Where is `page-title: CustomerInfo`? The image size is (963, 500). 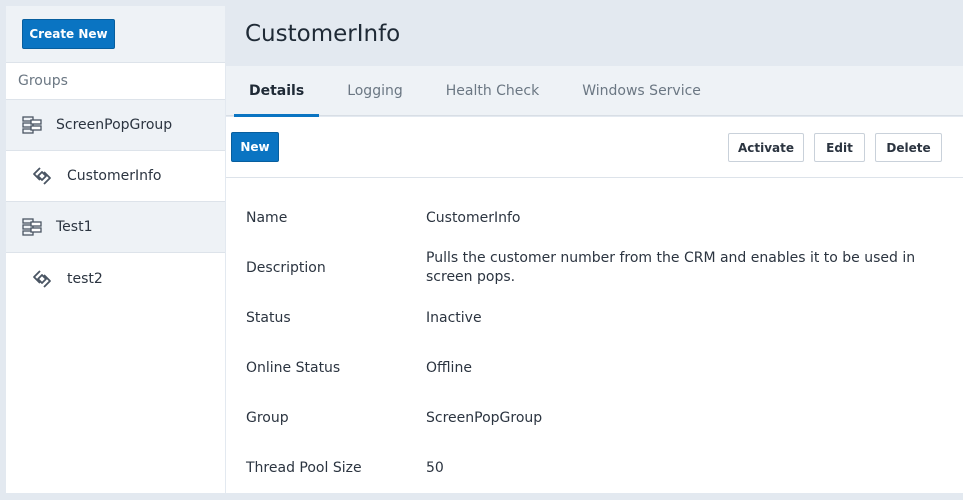 page-title: CustomerInfo is located at coordinates (323, 34).